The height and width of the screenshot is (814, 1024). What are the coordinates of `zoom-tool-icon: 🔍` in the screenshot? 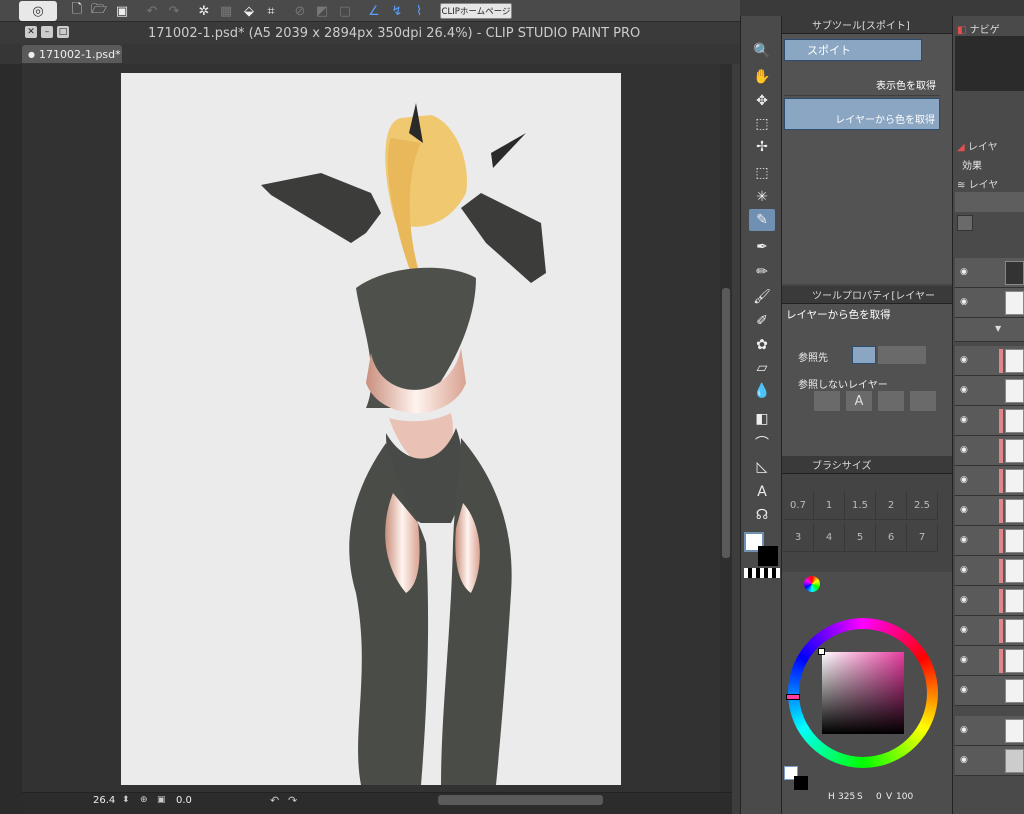 It's located at (762, 51).